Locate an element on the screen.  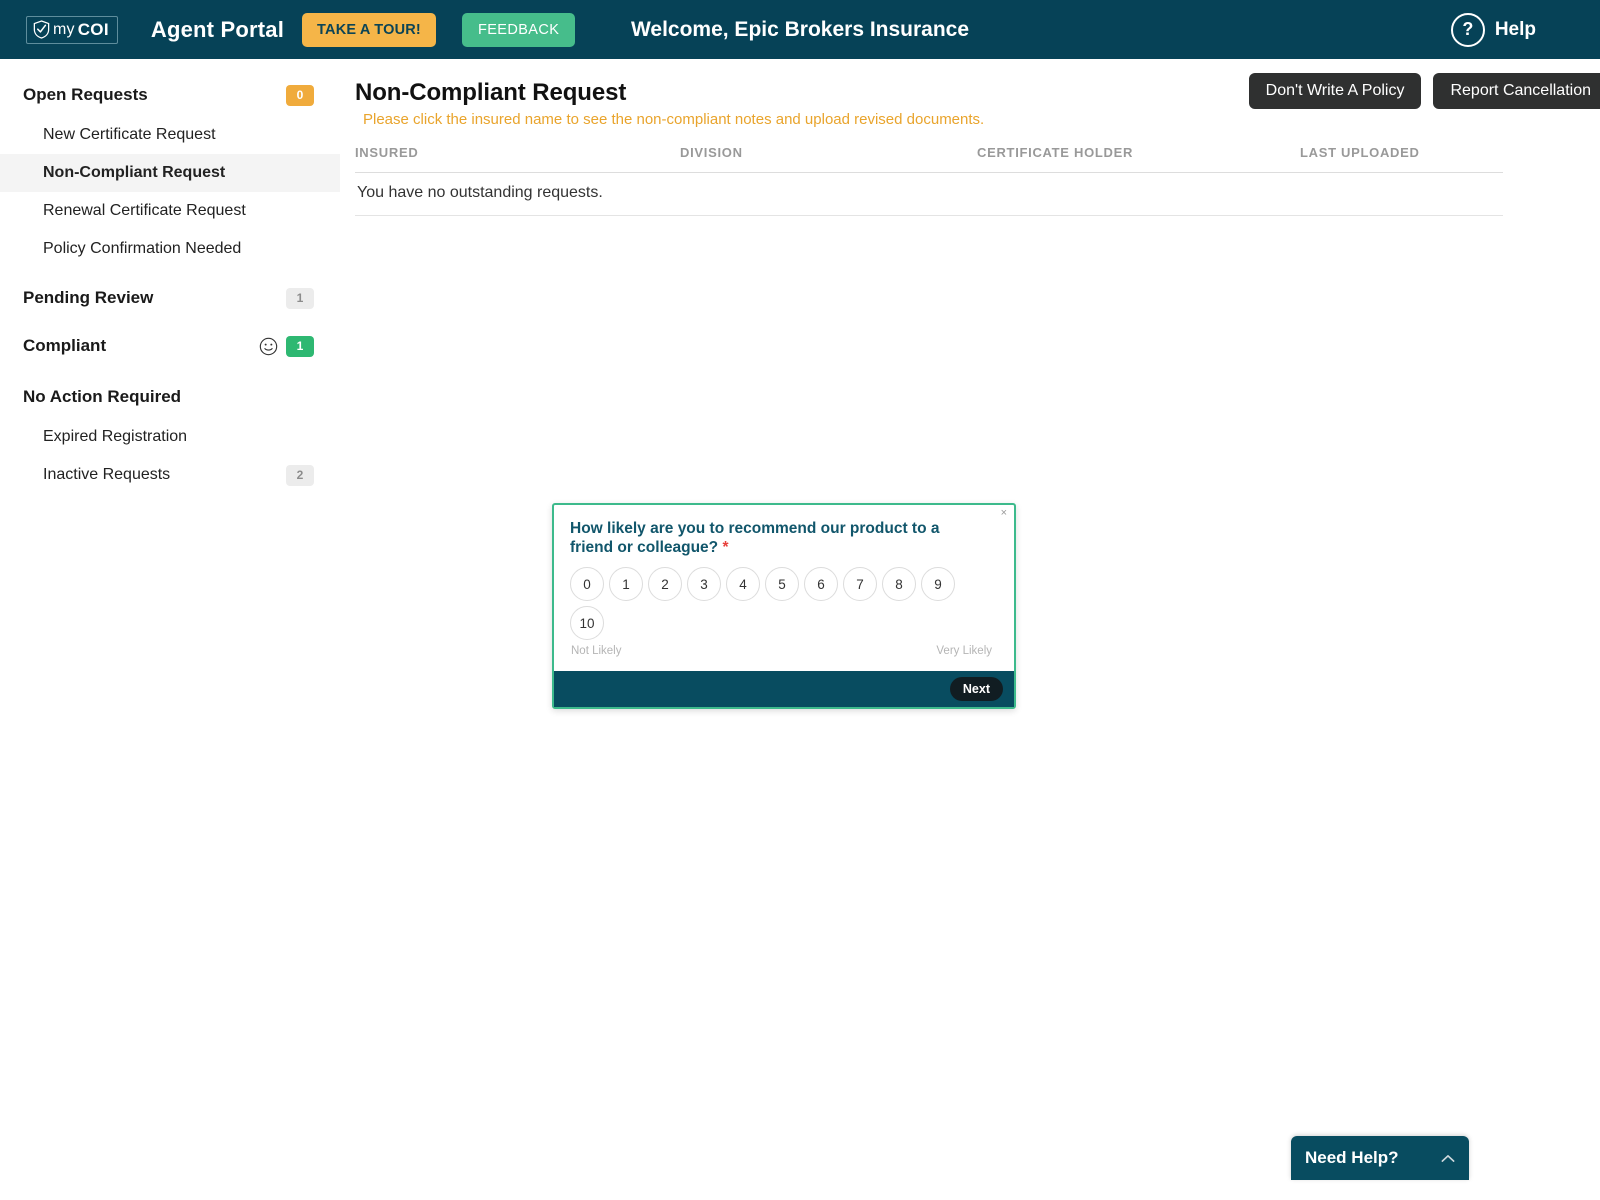
logo-text-my: my is located at coordinates (64, 29).